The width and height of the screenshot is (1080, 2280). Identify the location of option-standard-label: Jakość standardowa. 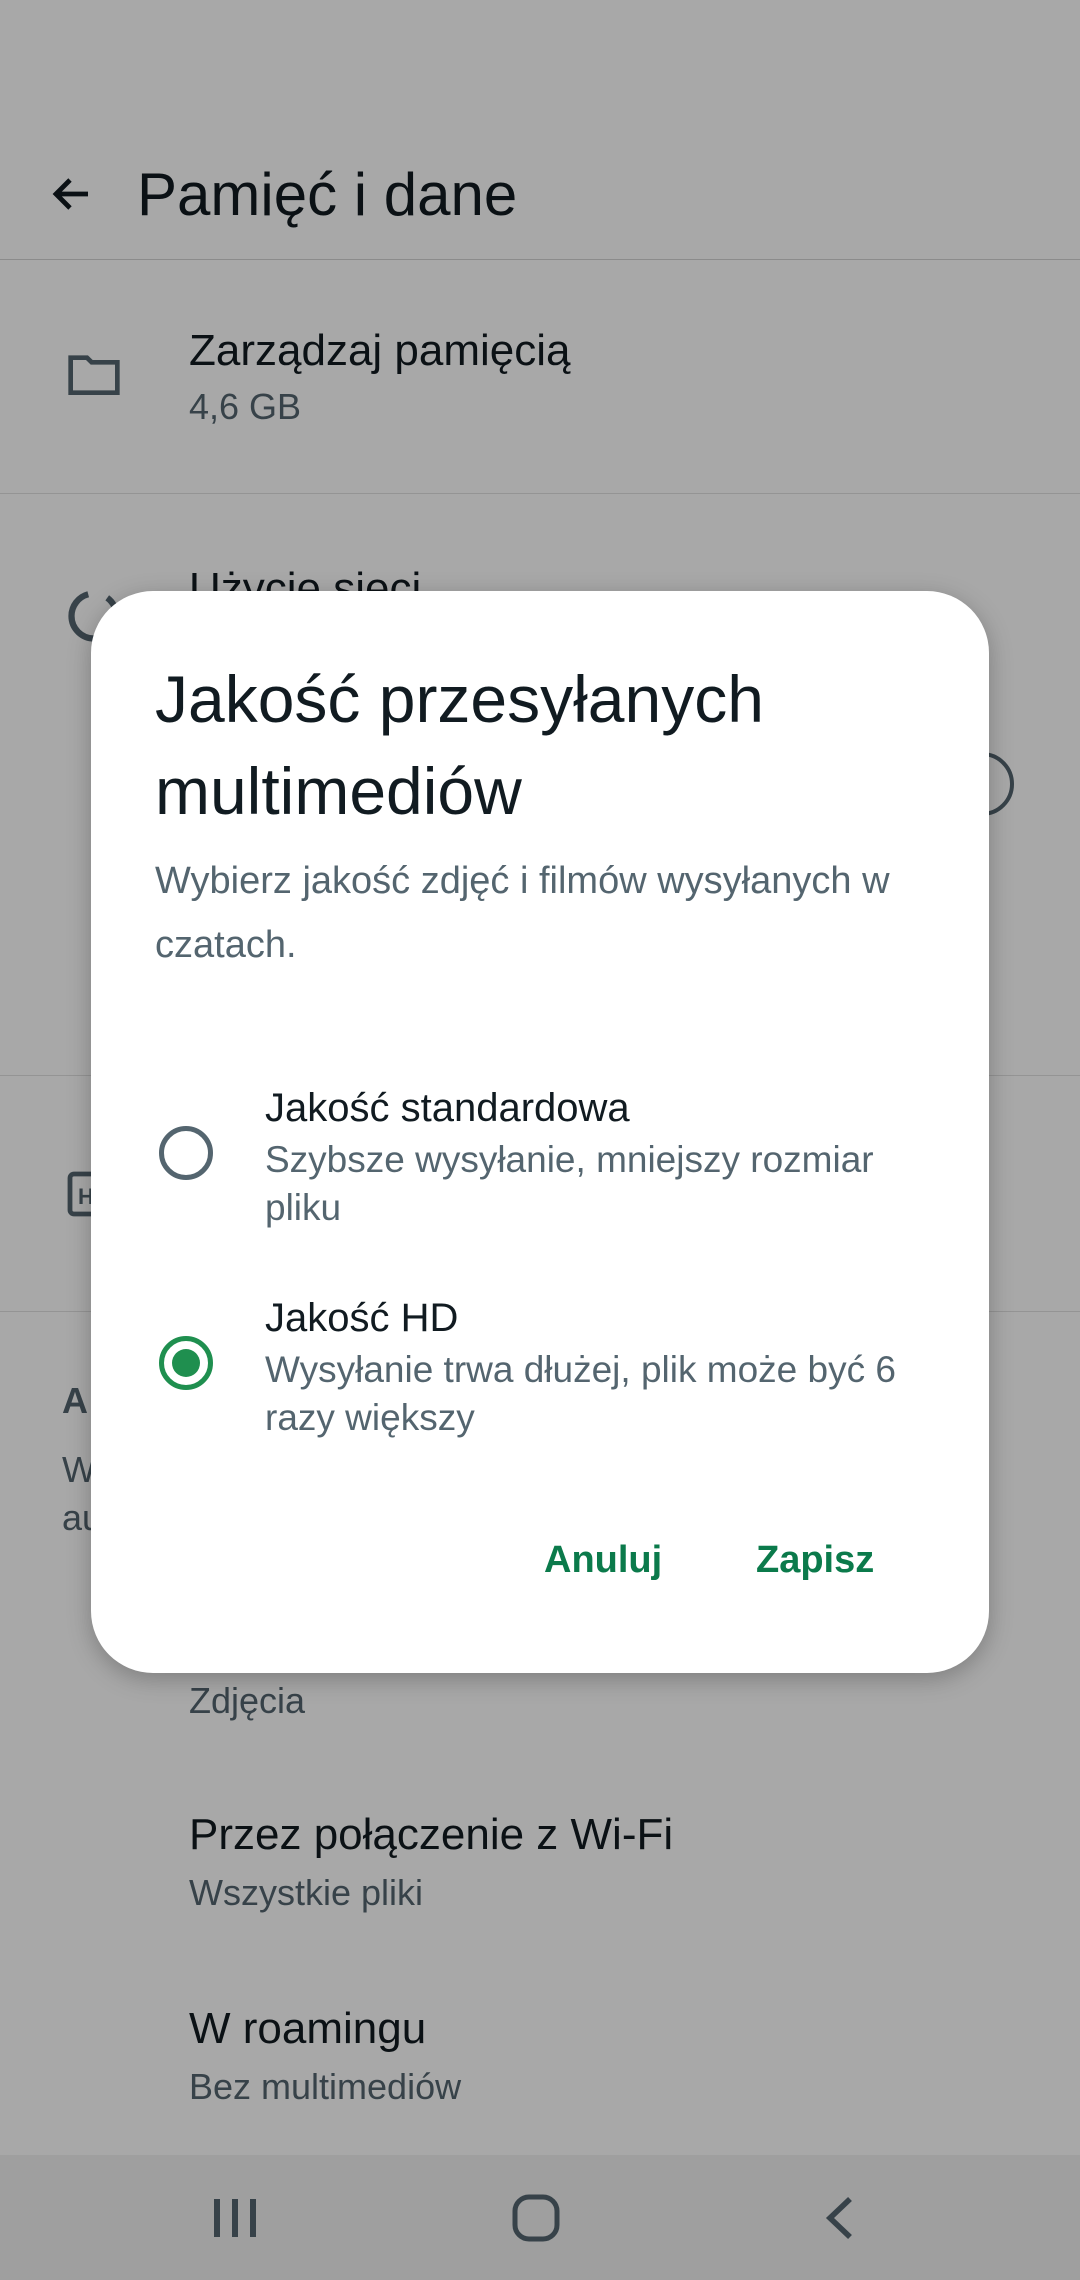
(447, 1108).